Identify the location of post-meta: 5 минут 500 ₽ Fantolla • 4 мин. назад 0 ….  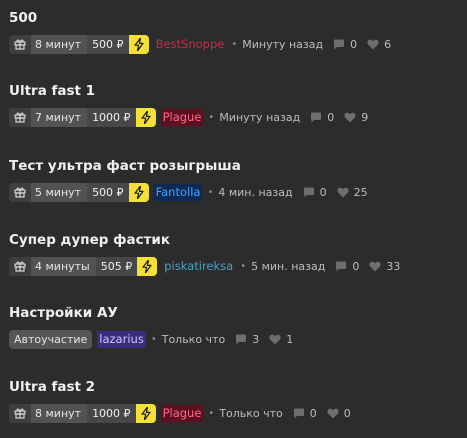
(188, 192).